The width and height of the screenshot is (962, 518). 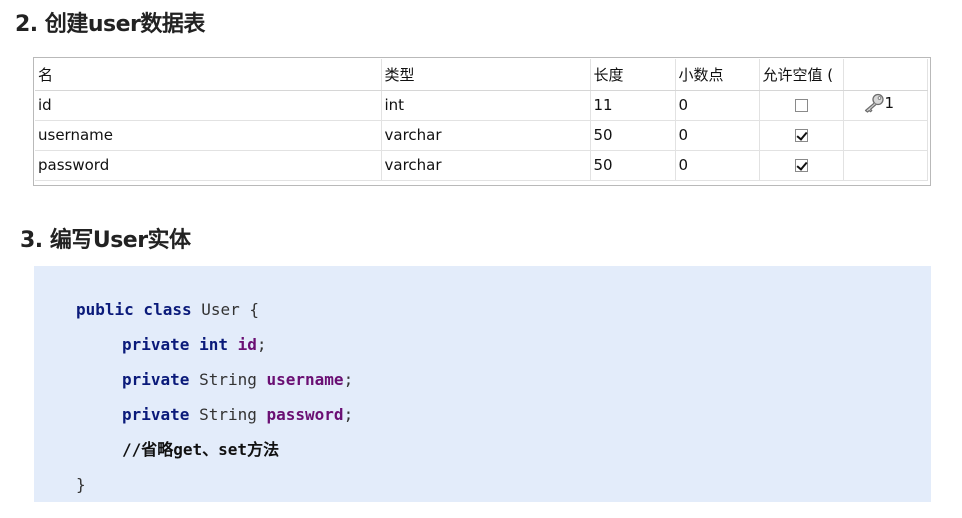 I want to click on code-field: username, so click(x=305, y=379).